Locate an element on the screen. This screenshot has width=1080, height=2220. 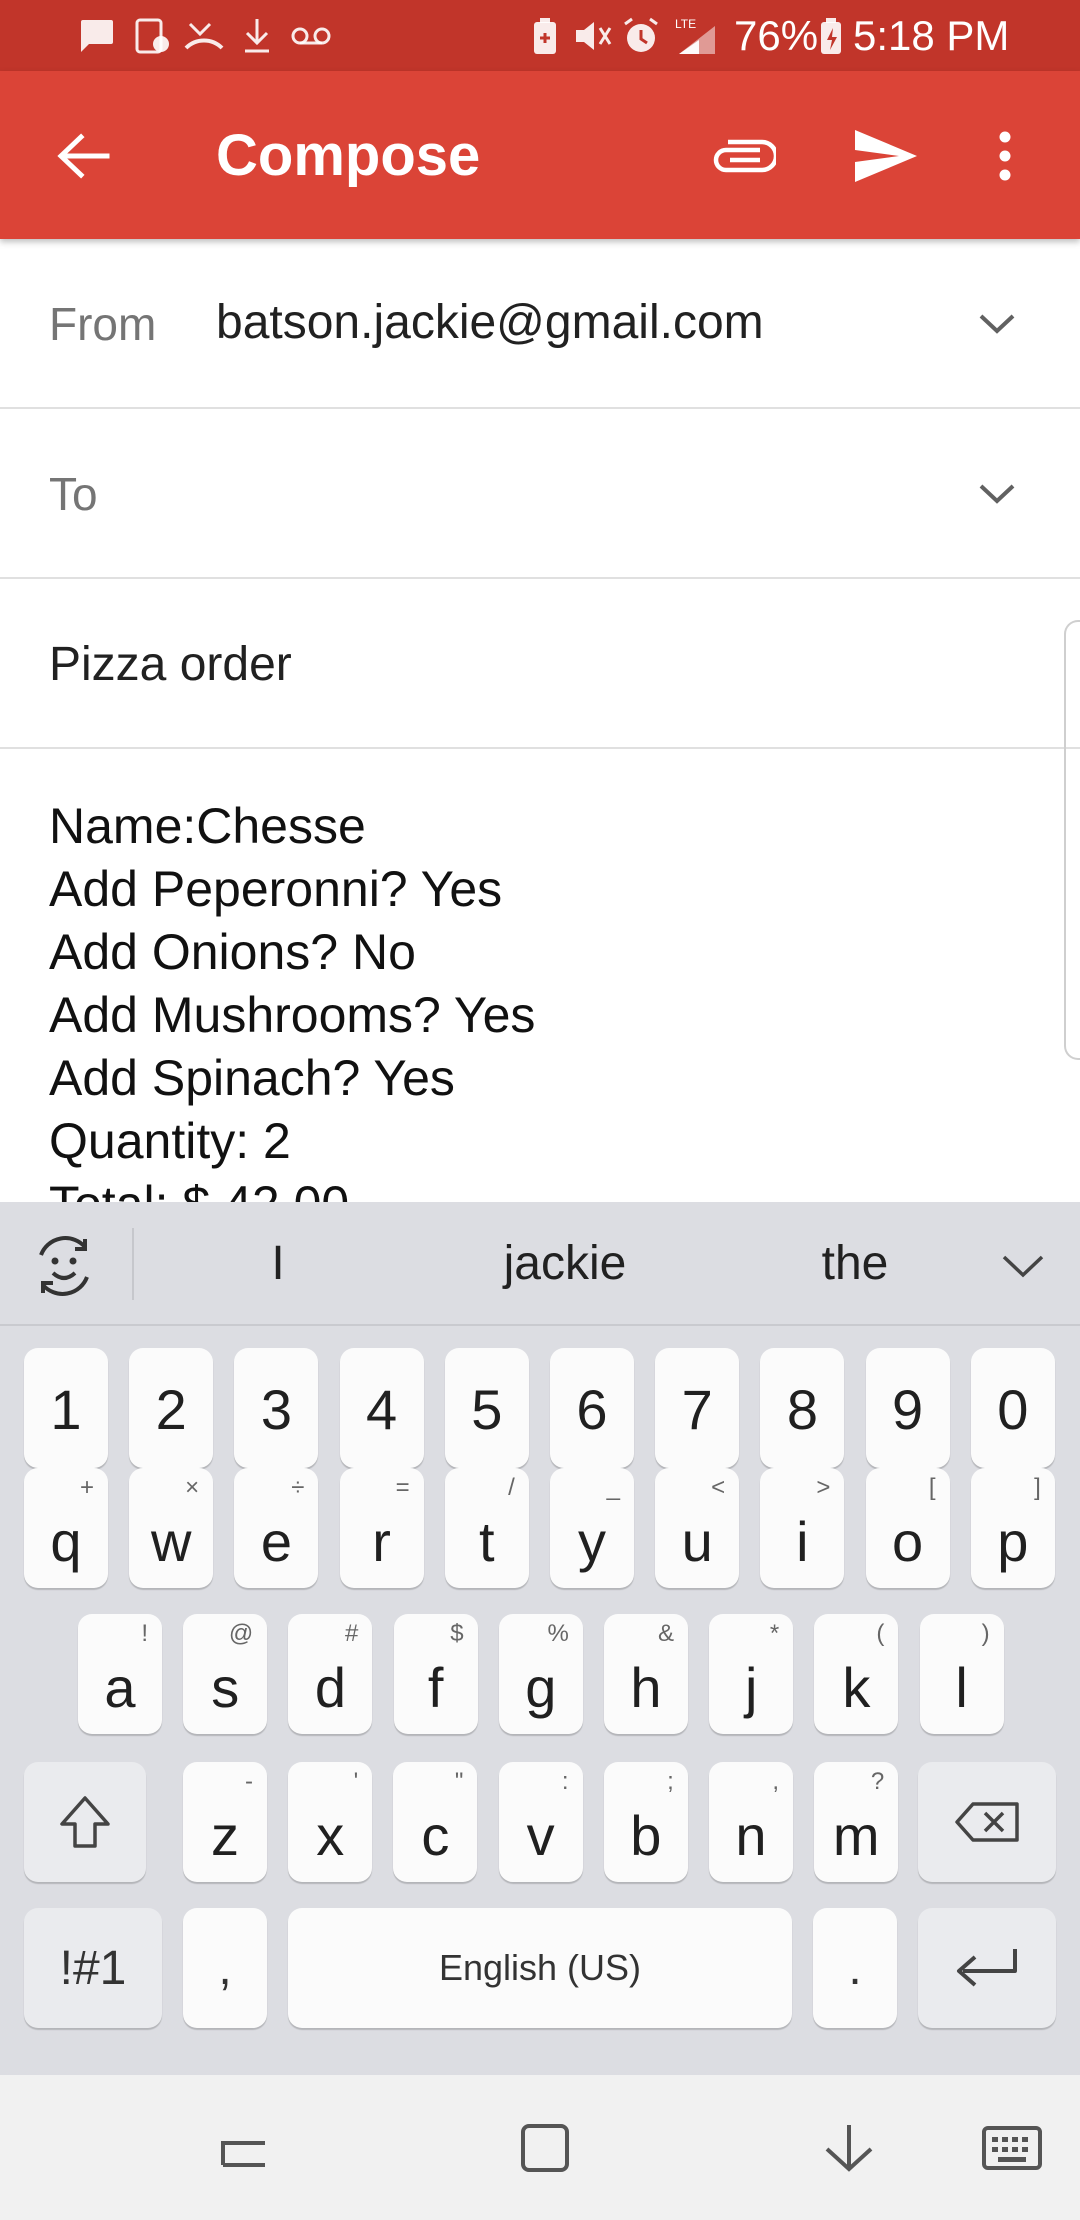
key-secondary-label: $ is located at coordinates (457, 1633).